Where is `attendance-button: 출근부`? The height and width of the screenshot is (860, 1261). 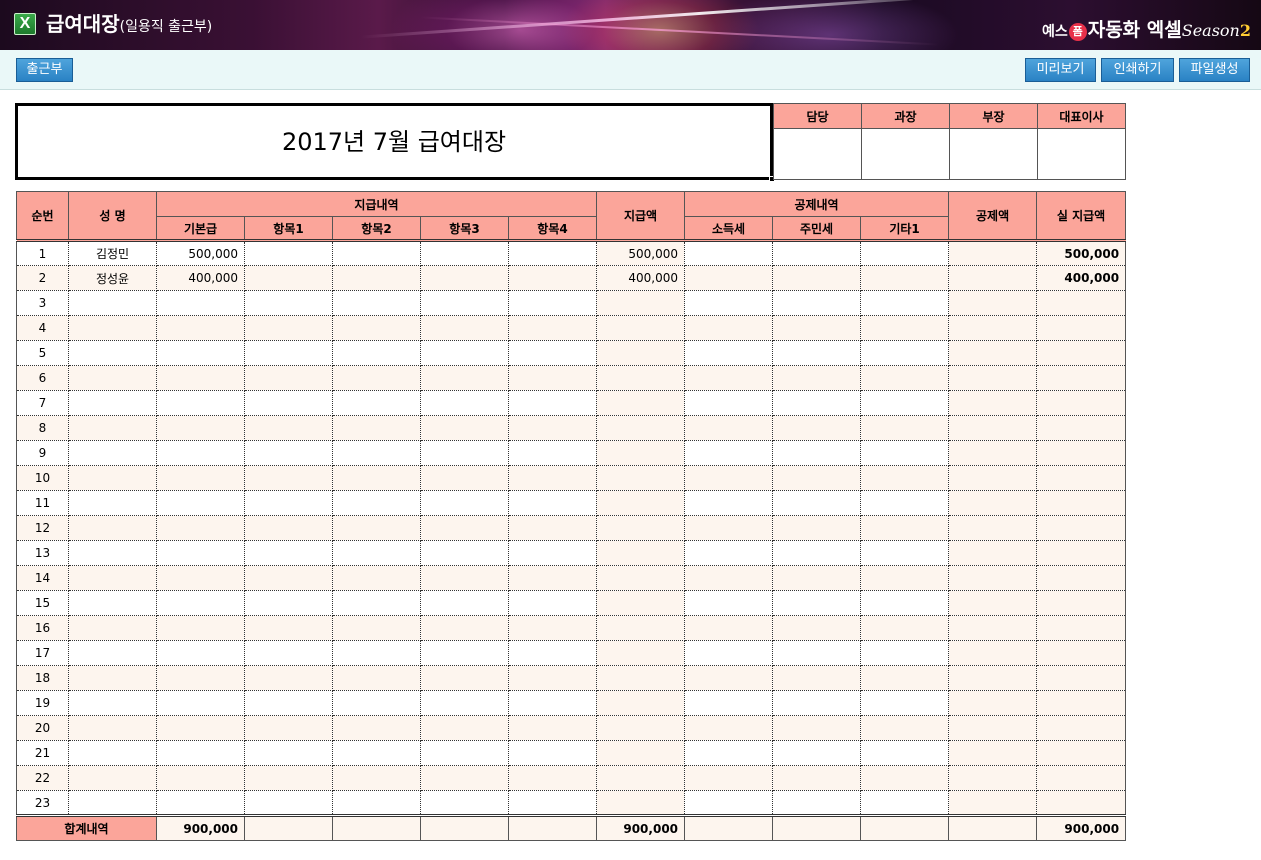 attendance-button: 출근부 is located at coordinates (44, 70).